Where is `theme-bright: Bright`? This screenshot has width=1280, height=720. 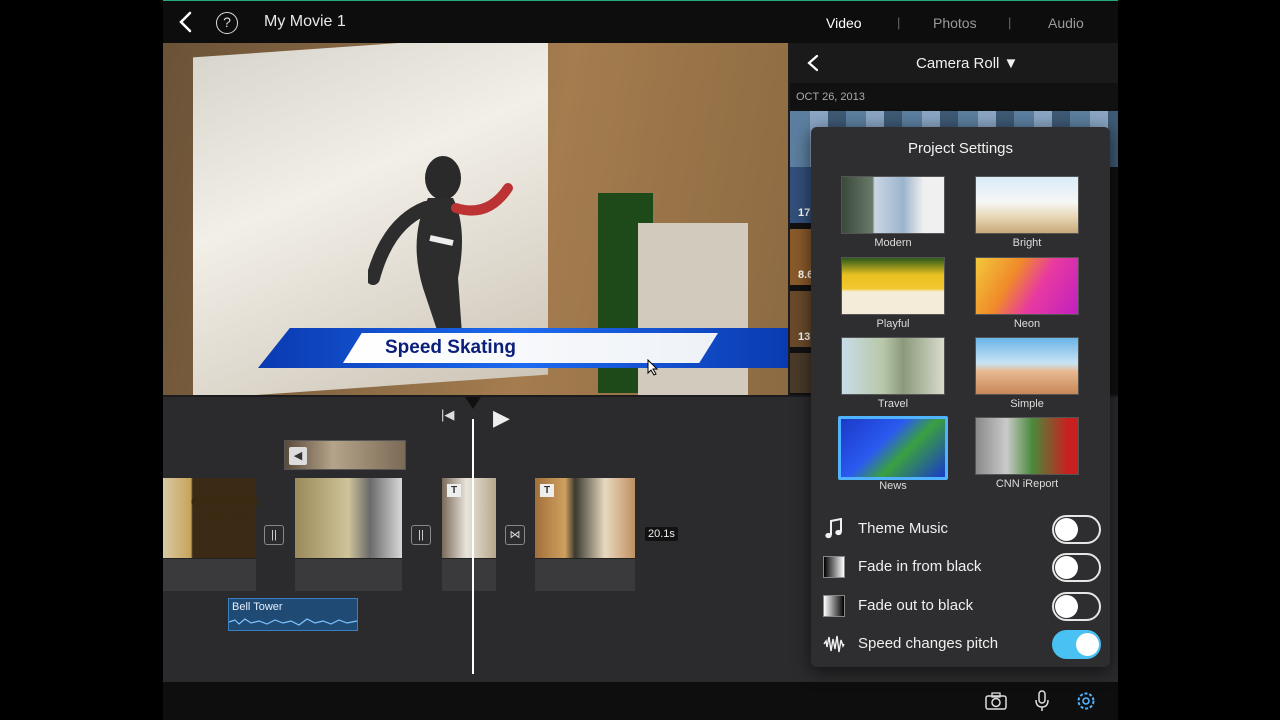 theme-bright: Bright is located at coordinates (1027, 215).